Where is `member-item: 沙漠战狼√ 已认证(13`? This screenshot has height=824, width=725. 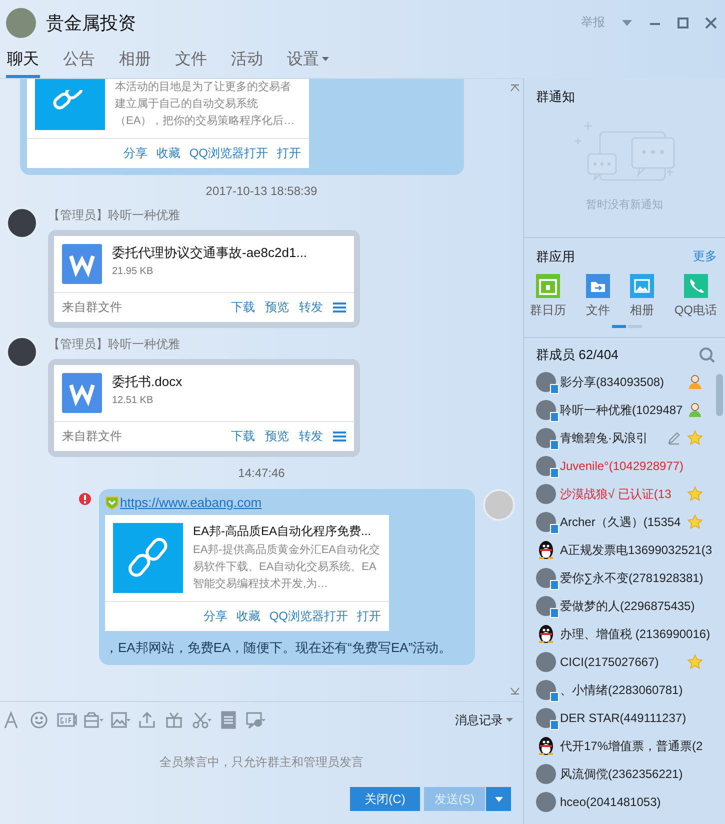 member-item: 沙漠战狼√ 已认证(13 is located at coordinates (625, 494).